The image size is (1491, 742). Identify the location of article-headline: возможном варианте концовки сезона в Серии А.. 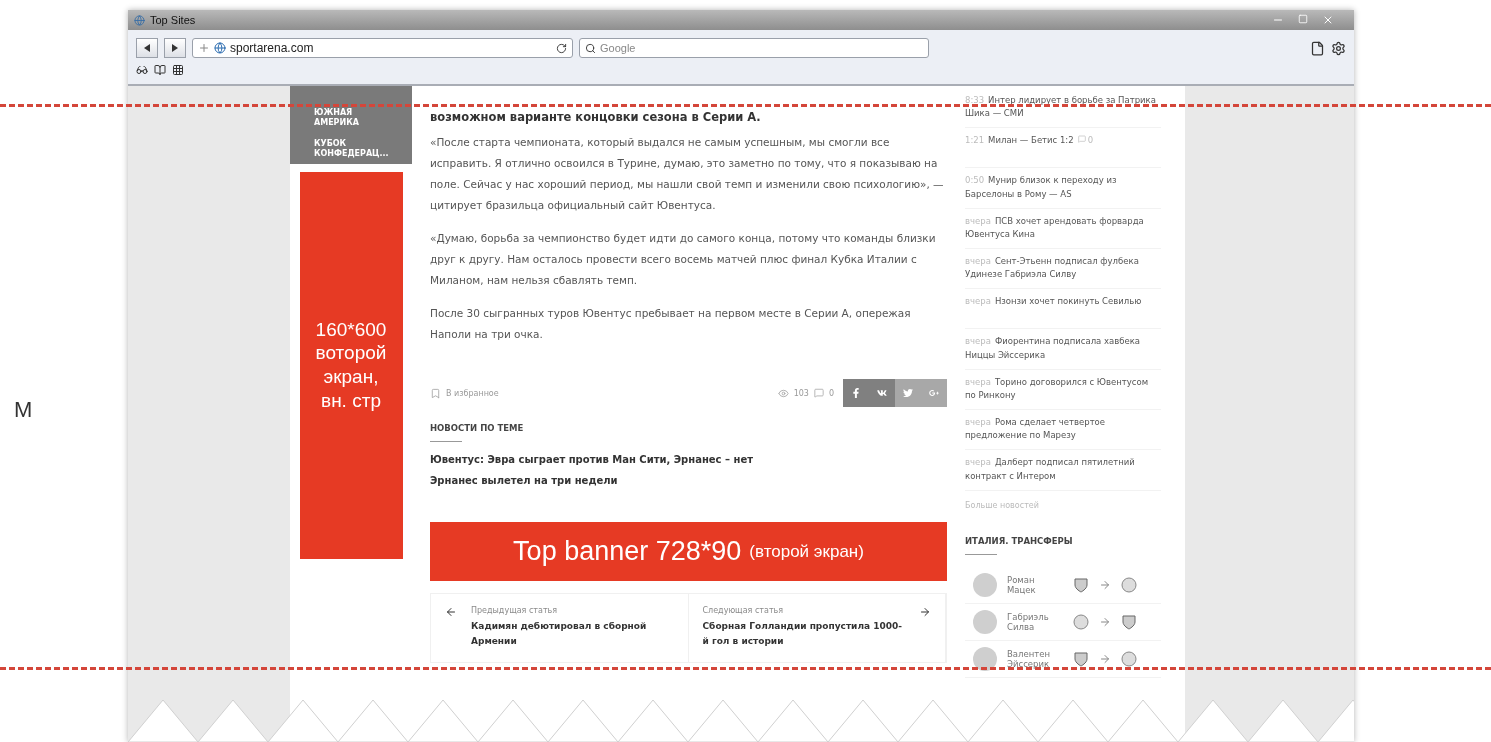
(596, 117).